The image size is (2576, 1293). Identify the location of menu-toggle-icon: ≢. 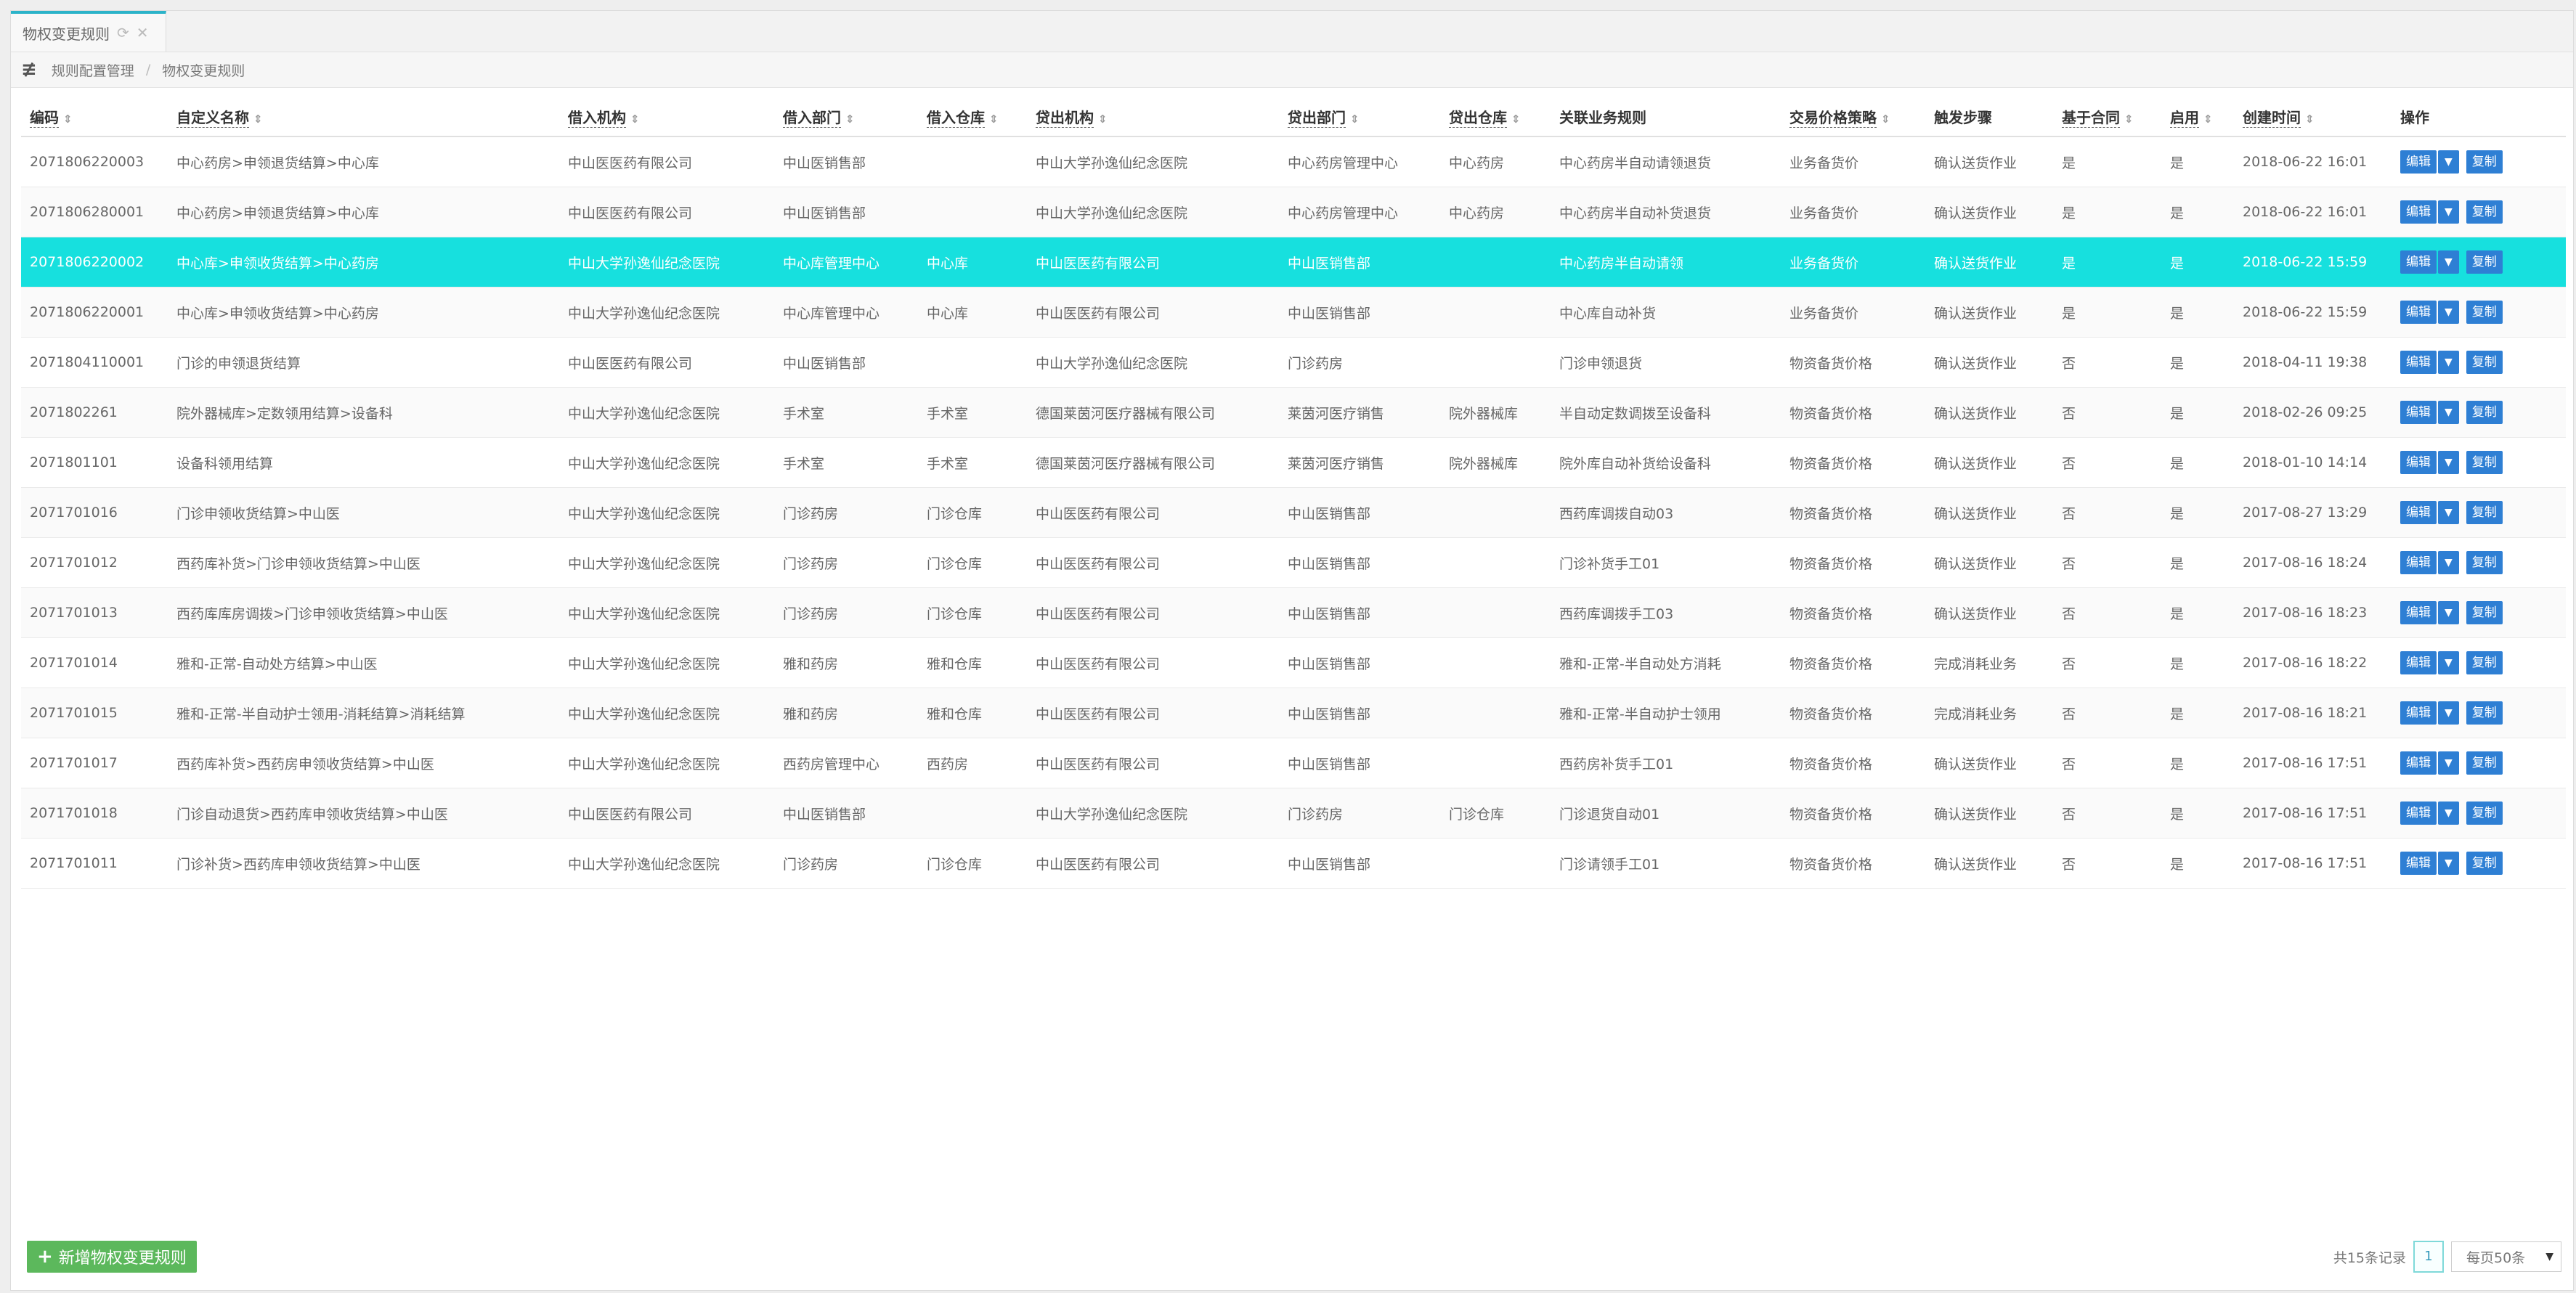
(29, 70).